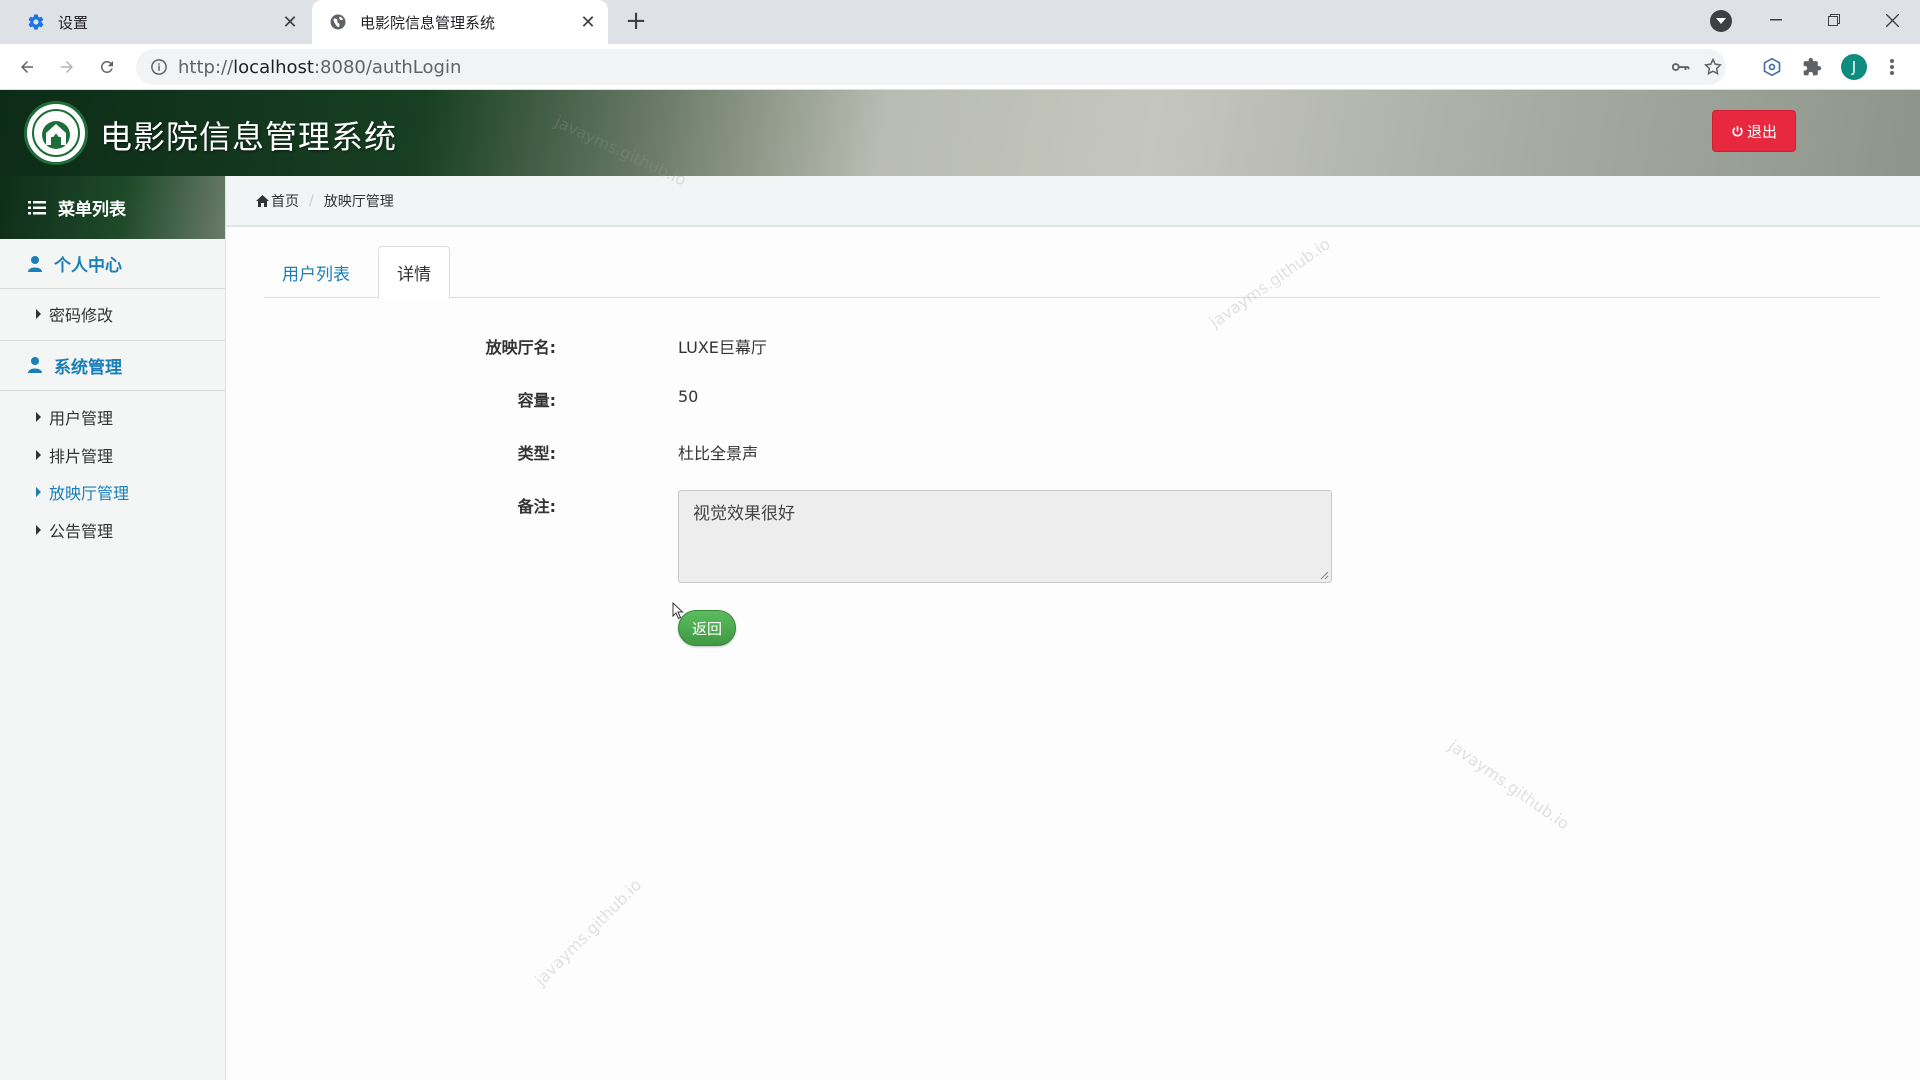  Describe the element at coordinates (960, 133) in the screenshot. I see `app-header: 电影院信息管理系统 退出` at that location.